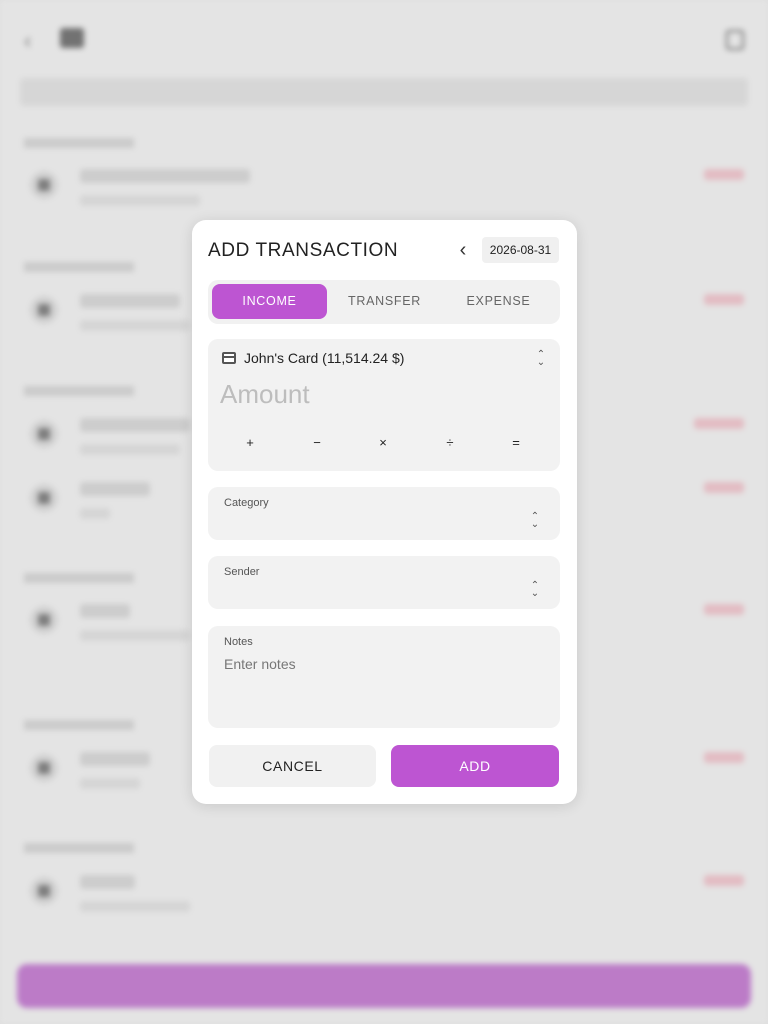 Image resolution: width=768 pixels, height=1024 pixels. Describe the element at coordinates (384, 686) in the screenshot. I see `notes-input` at that location.